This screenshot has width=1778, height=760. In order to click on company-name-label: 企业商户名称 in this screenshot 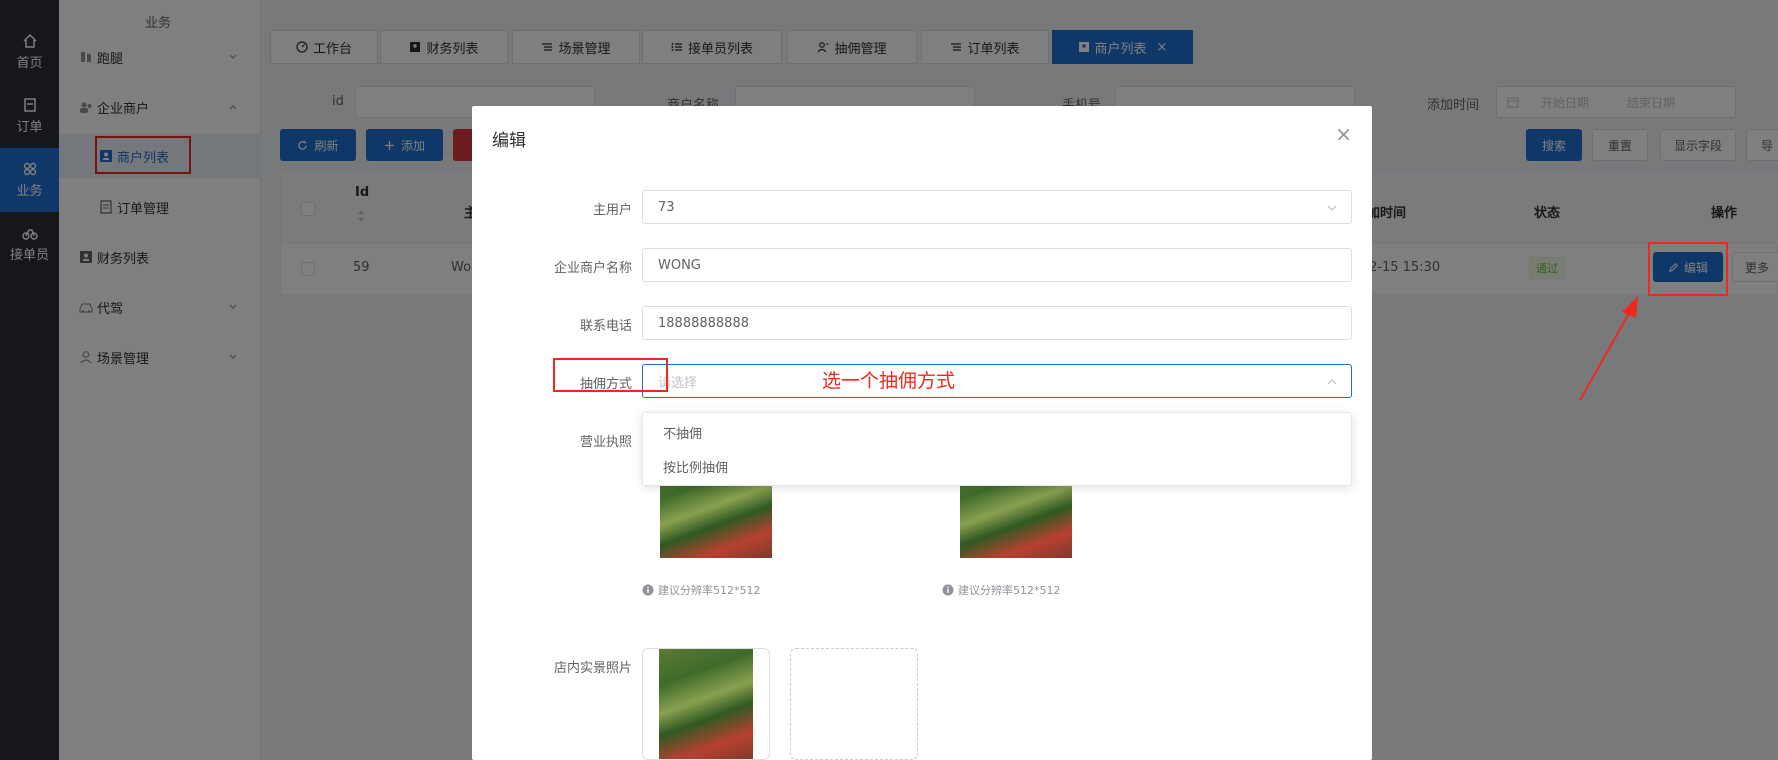, I will do `click(592, 268)`.